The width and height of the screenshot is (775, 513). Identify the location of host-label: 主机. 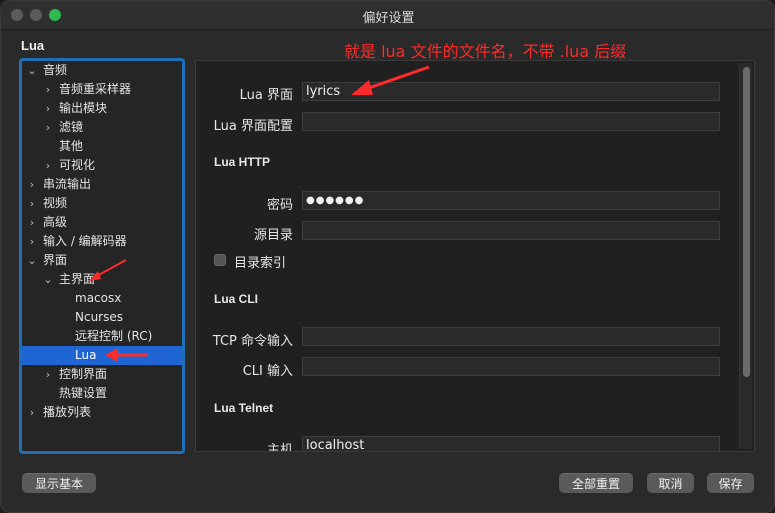
(279, 447).